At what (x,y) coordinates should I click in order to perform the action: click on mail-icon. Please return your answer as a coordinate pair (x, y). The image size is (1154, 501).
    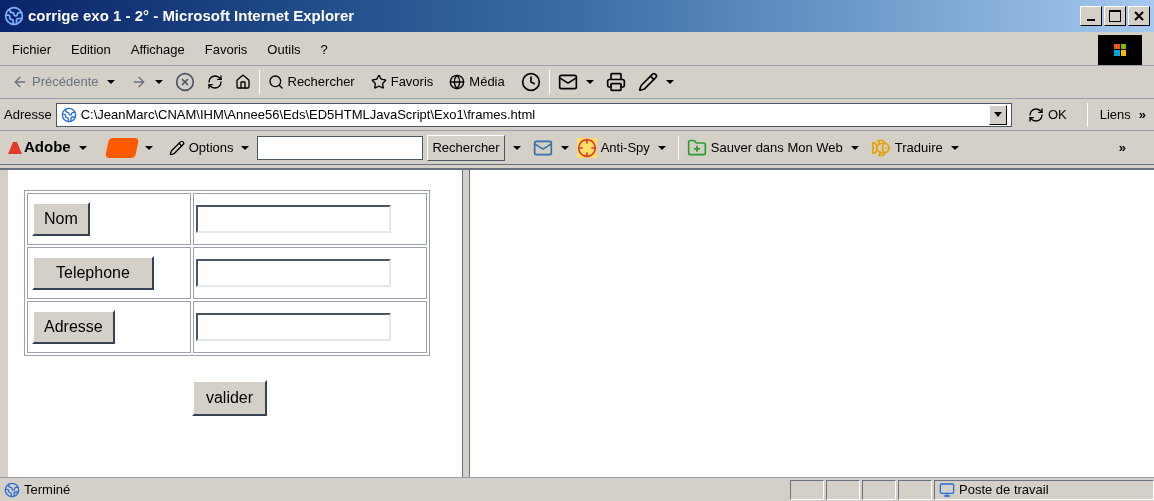
    Looking at the image, I should click on (567, 82).